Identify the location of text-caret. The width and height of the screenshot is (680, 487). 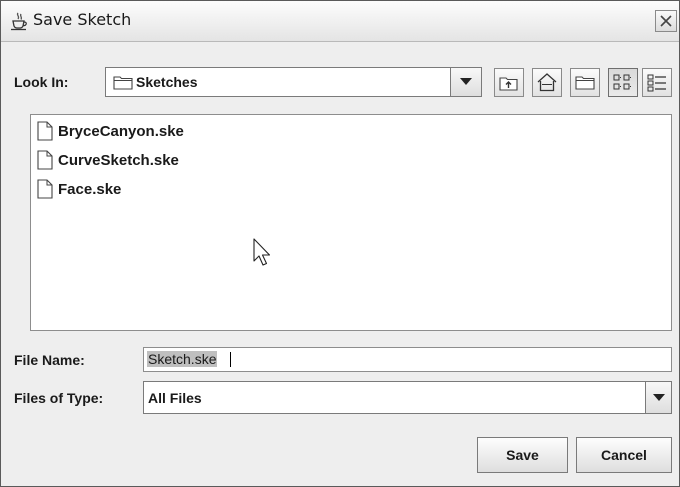
(230, 359).